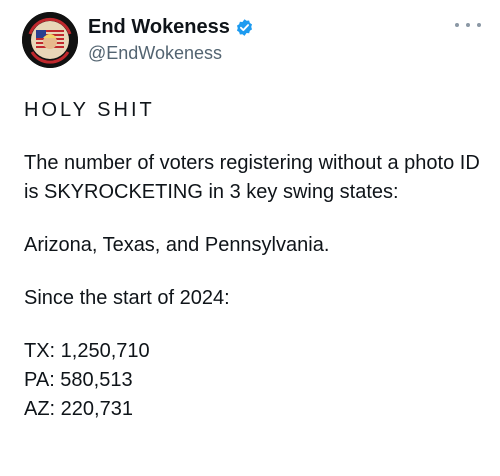 Image resolution: width=500 pixels, height=476 pixels. I want to click on author-display-name: End Wokeness, so click(159, 27).